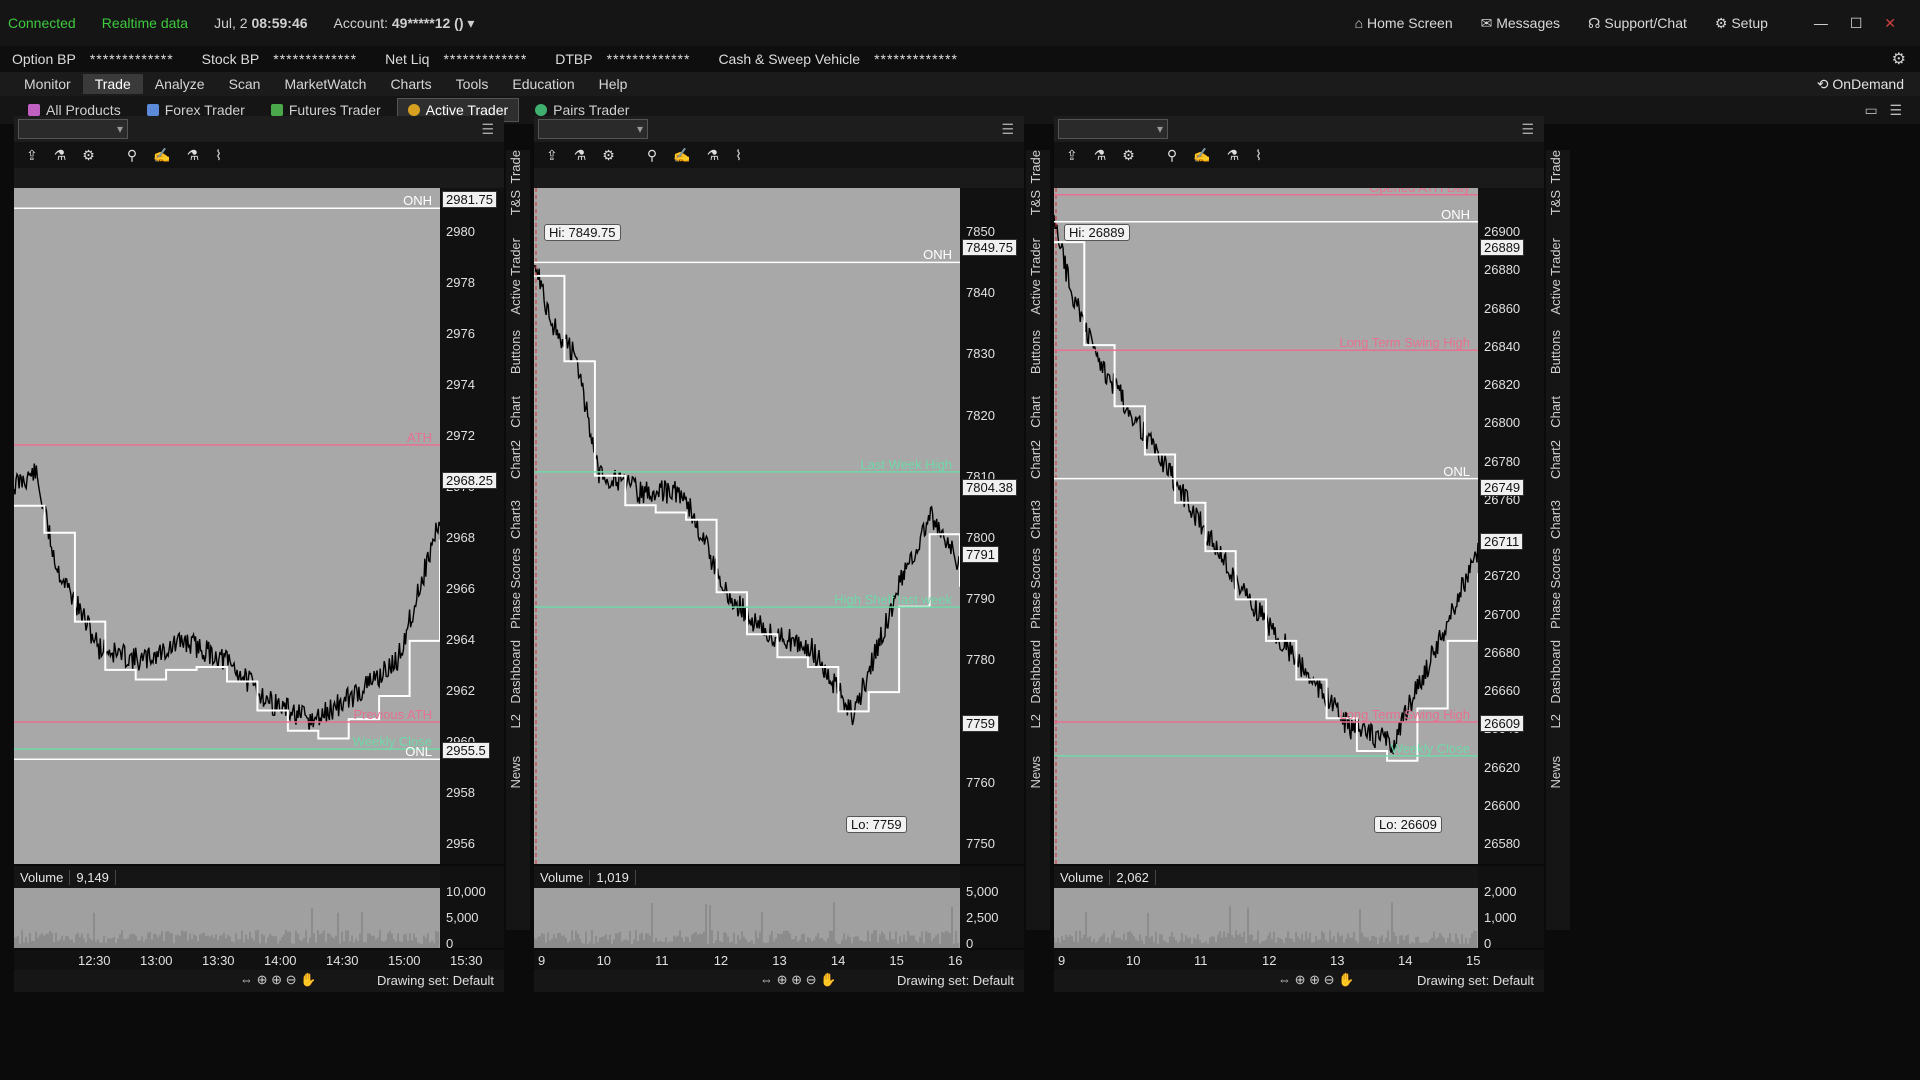 The width and height of the screenshot is (1920, 1080). I want to click on menu-charts: Charts, so click(410, 84).